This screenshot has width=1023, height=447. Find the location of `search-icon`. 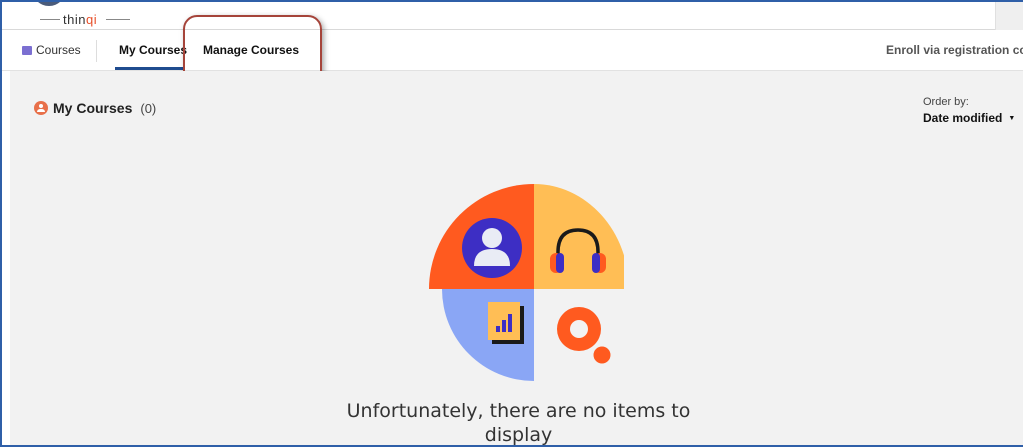

search-icon is located at coordinates (585, 337).